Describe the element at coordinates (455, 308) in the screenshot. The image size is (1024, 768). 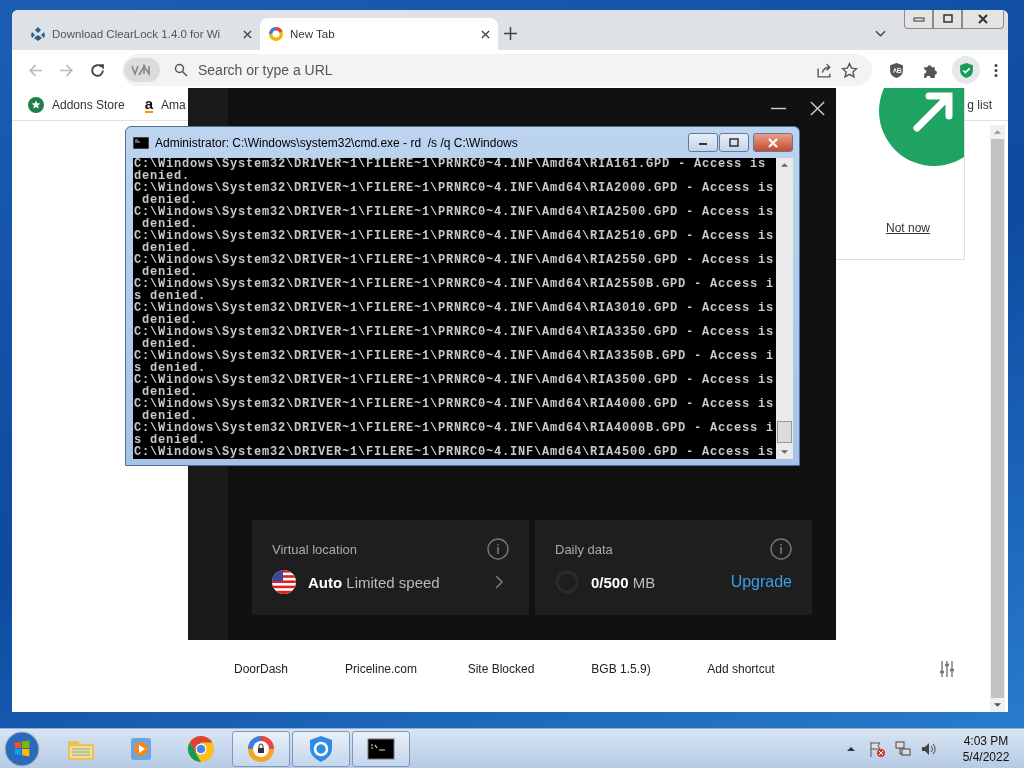
I see `console-line: C:\Windows\System32\DRIVER~1\FILERE~1\PRNRC0~4.INF\Amd64\RIA3010.GPD - Access is` at that location.